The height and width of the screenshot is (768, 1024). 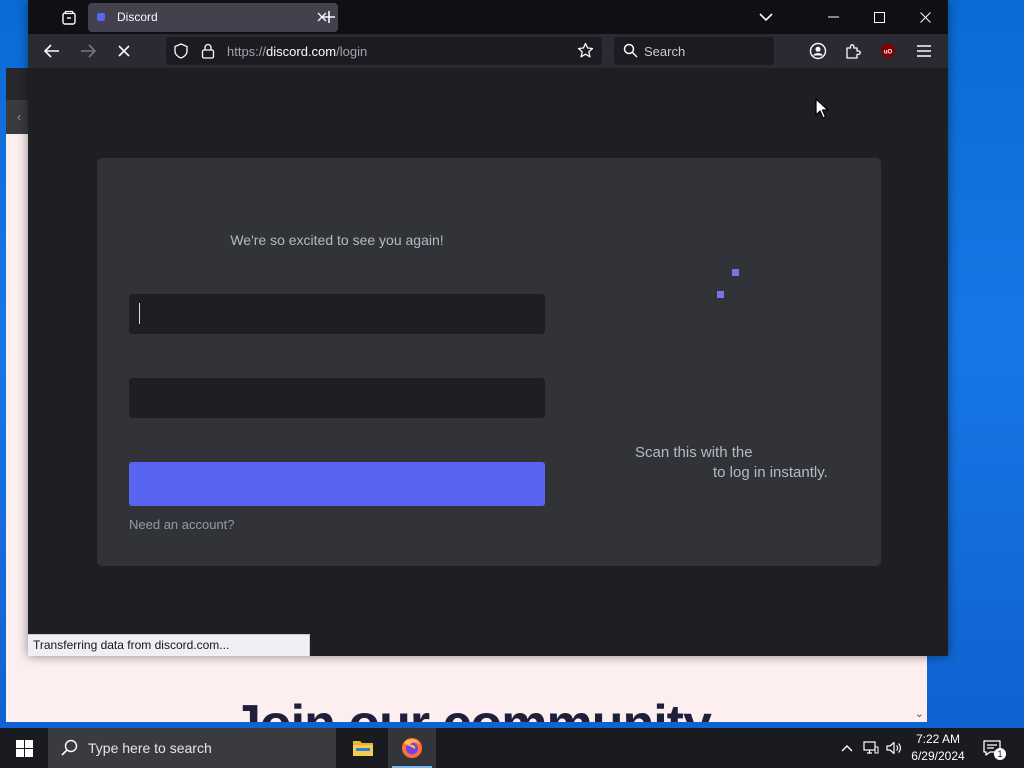 I want to click on email-input, so click(x=337, y=314).